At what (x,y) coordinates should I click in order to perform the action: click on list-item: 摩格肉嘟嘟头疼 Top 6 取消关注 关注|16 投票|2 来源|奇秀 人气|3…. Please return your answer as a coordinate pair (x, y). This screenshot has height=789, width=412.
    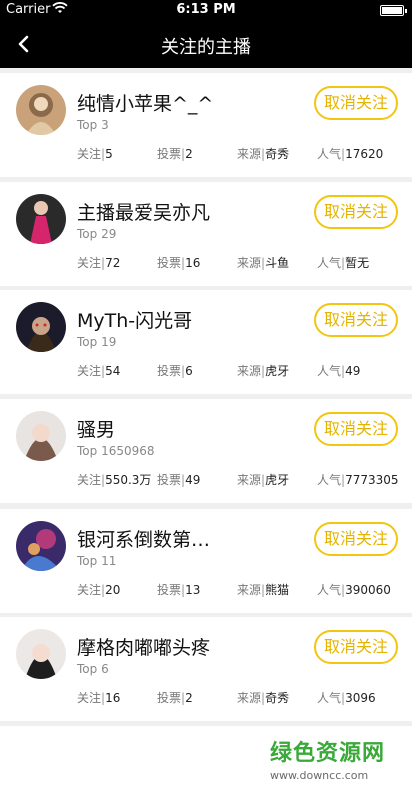
    Looking at the image, I should click on (206, 669).